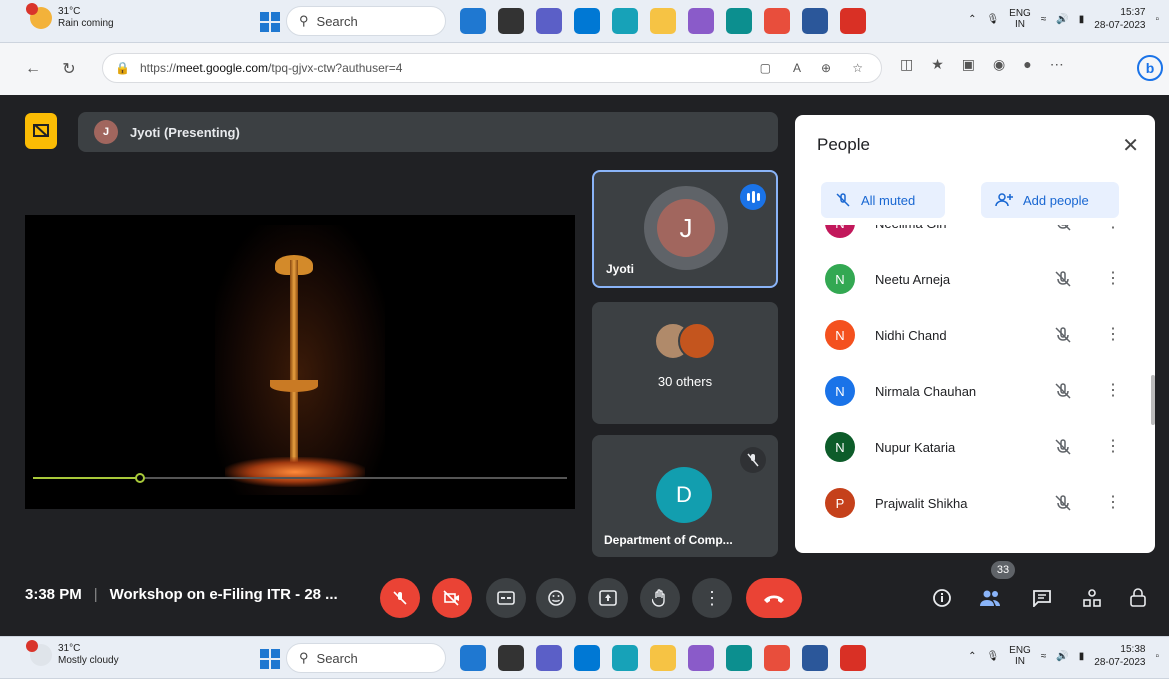  I want to click on chat-button, so click(1042, 598).